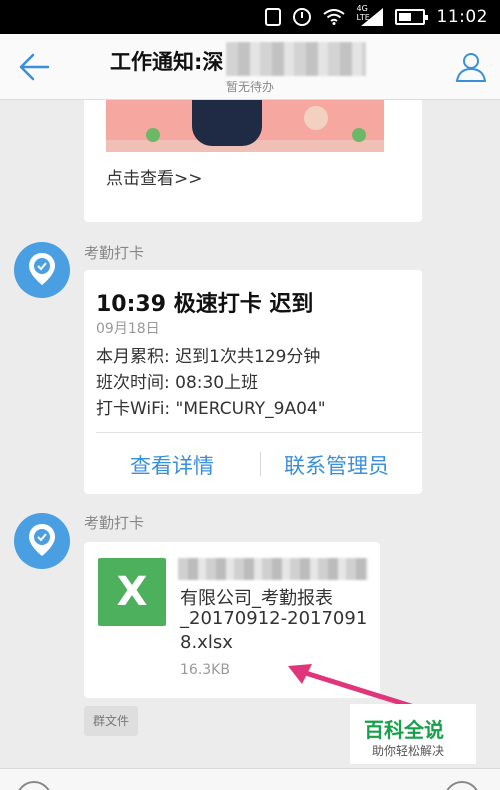  What do you see at coordinates (273, 569) in the screenshot?
I see `redacted-filename` at bounding box center [273, 569].